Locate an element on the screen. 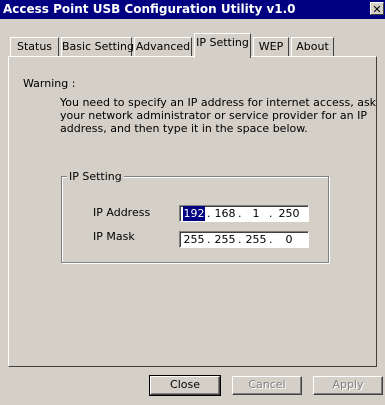 This screenshot has width=385, height=405. ip-address-octet-1: 192 is located at coordinates (194, 213).